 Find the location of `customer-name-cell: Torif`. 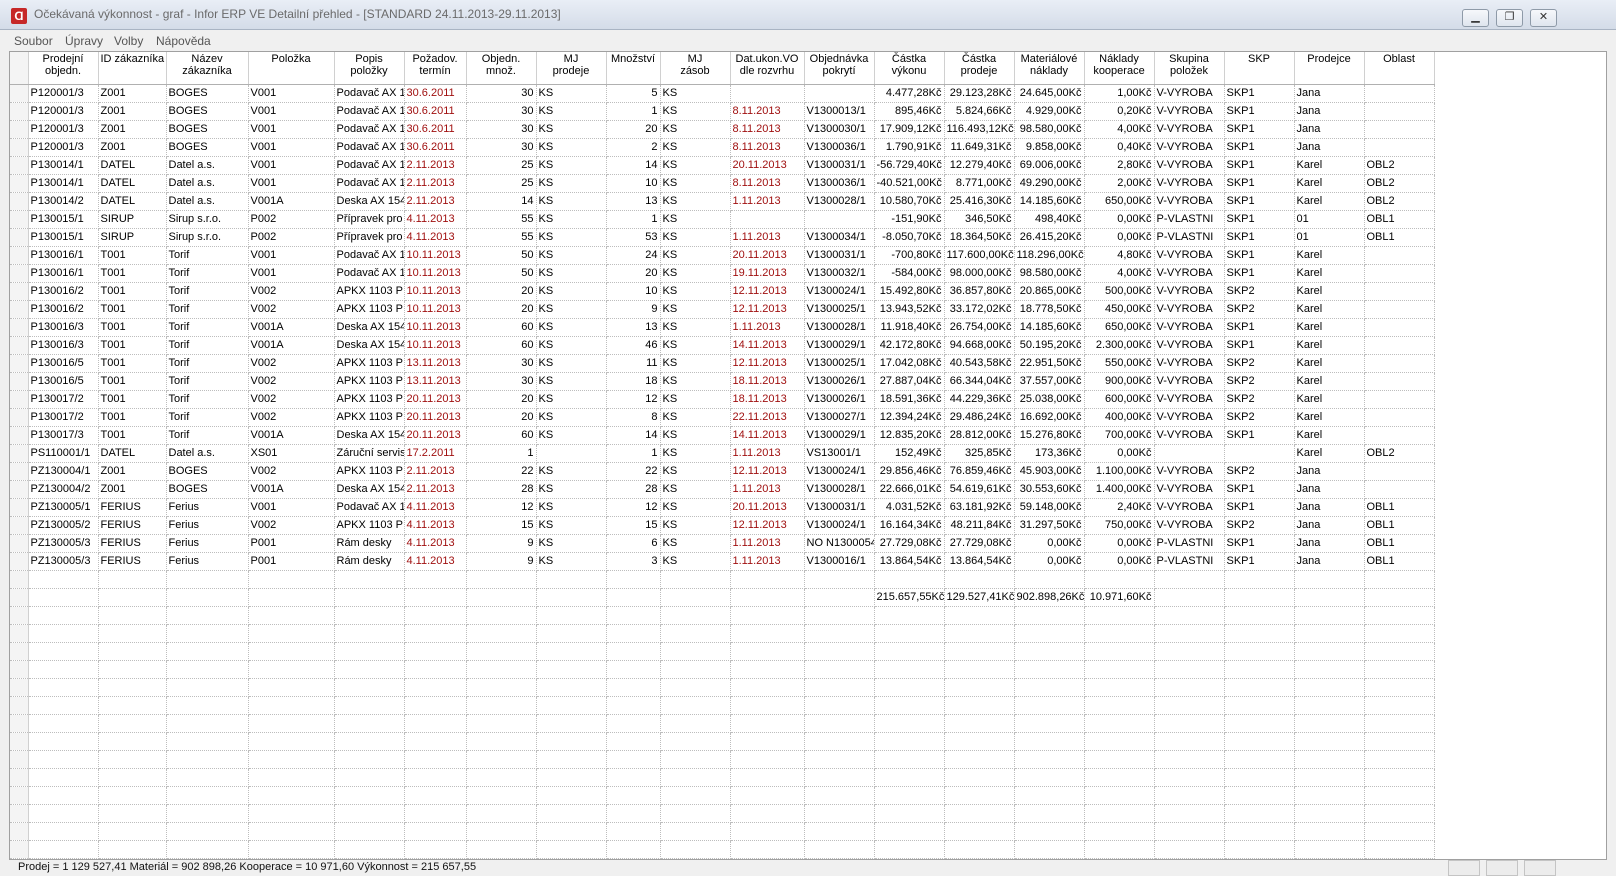

customer-name-cell: Torif is located at coordinates (207, 309).